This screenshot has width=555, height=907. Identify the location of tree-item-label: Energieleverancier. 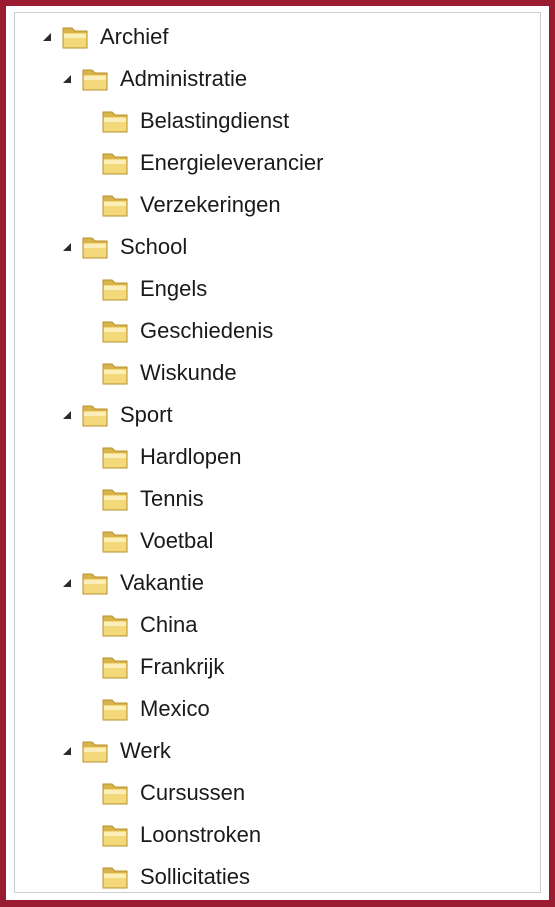
(232, 162).